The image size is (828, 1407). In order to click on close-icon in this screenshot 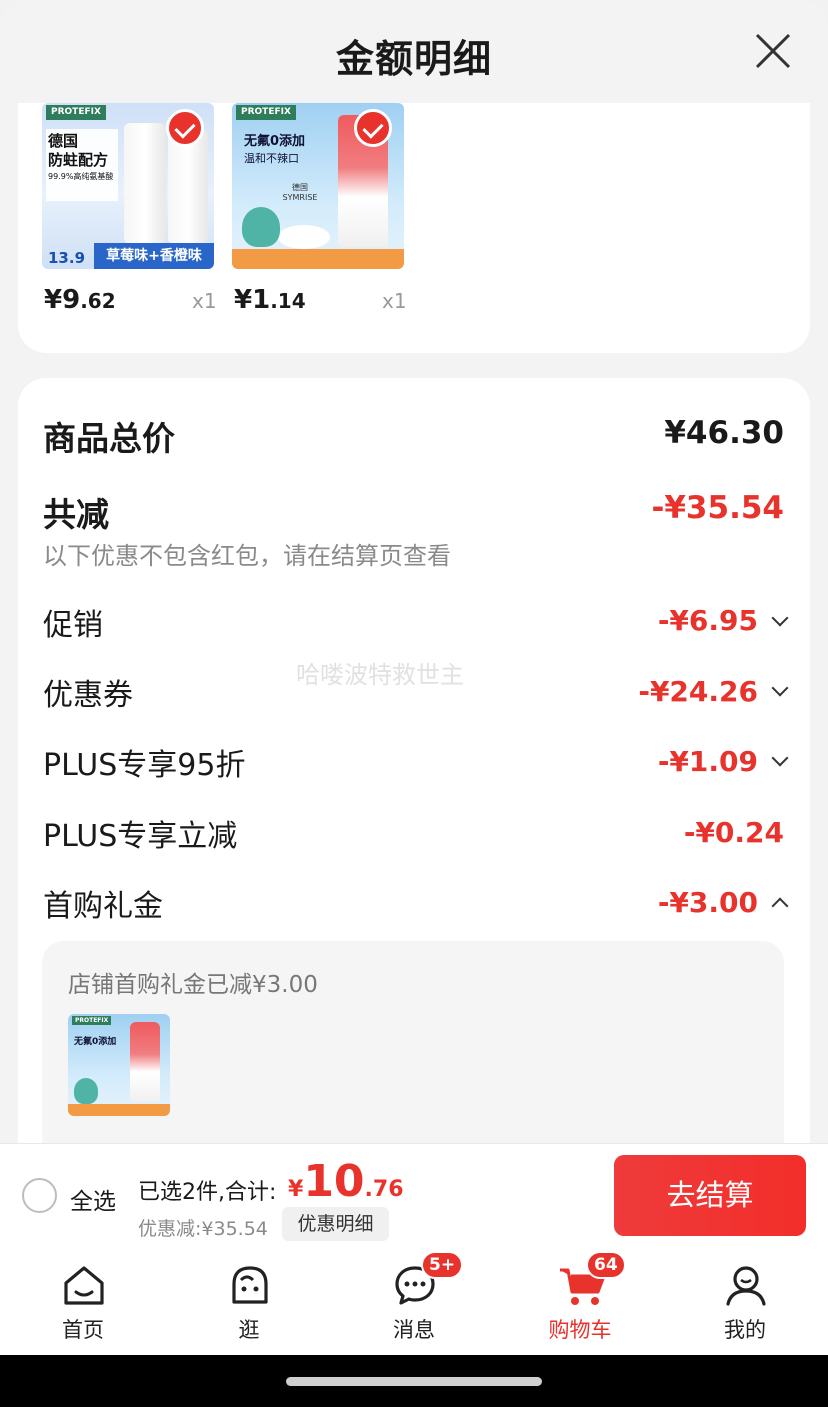, I will do `click(773, 51)`.